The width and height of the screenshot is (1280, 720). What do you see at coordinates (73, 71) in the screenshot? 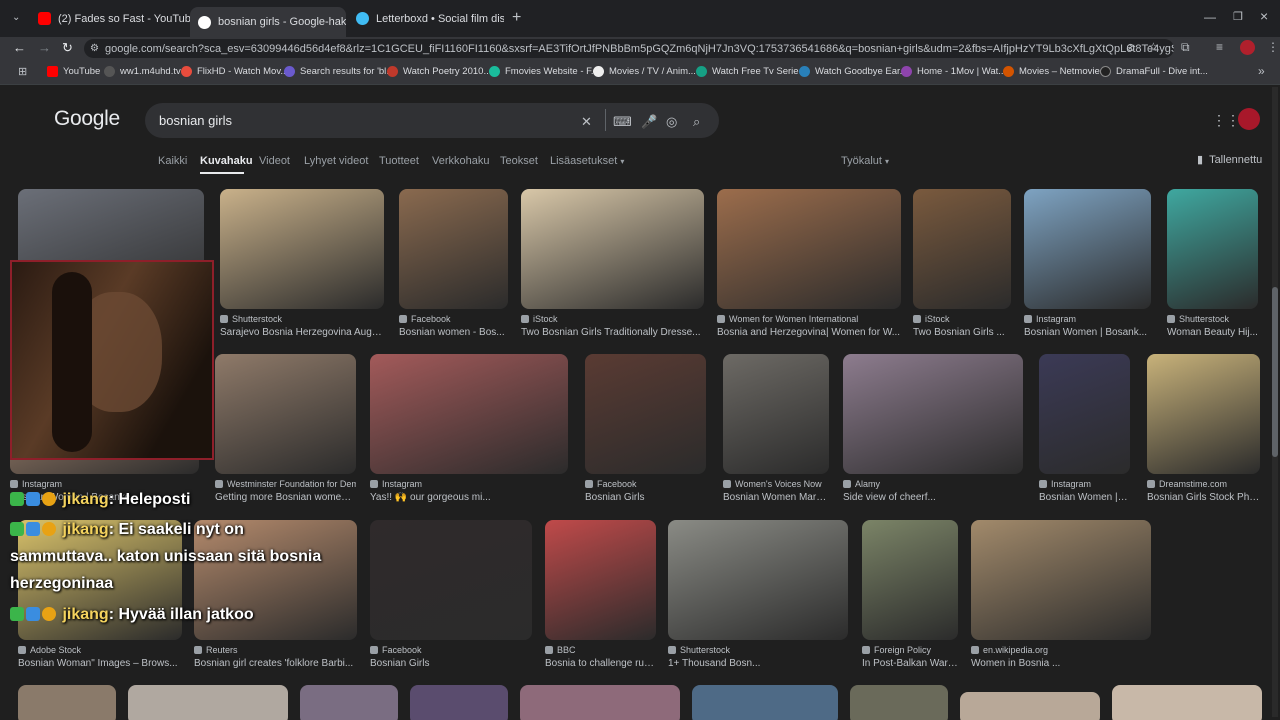
I see `bookmark-item: YouTube` at bounding box center [73, 71].